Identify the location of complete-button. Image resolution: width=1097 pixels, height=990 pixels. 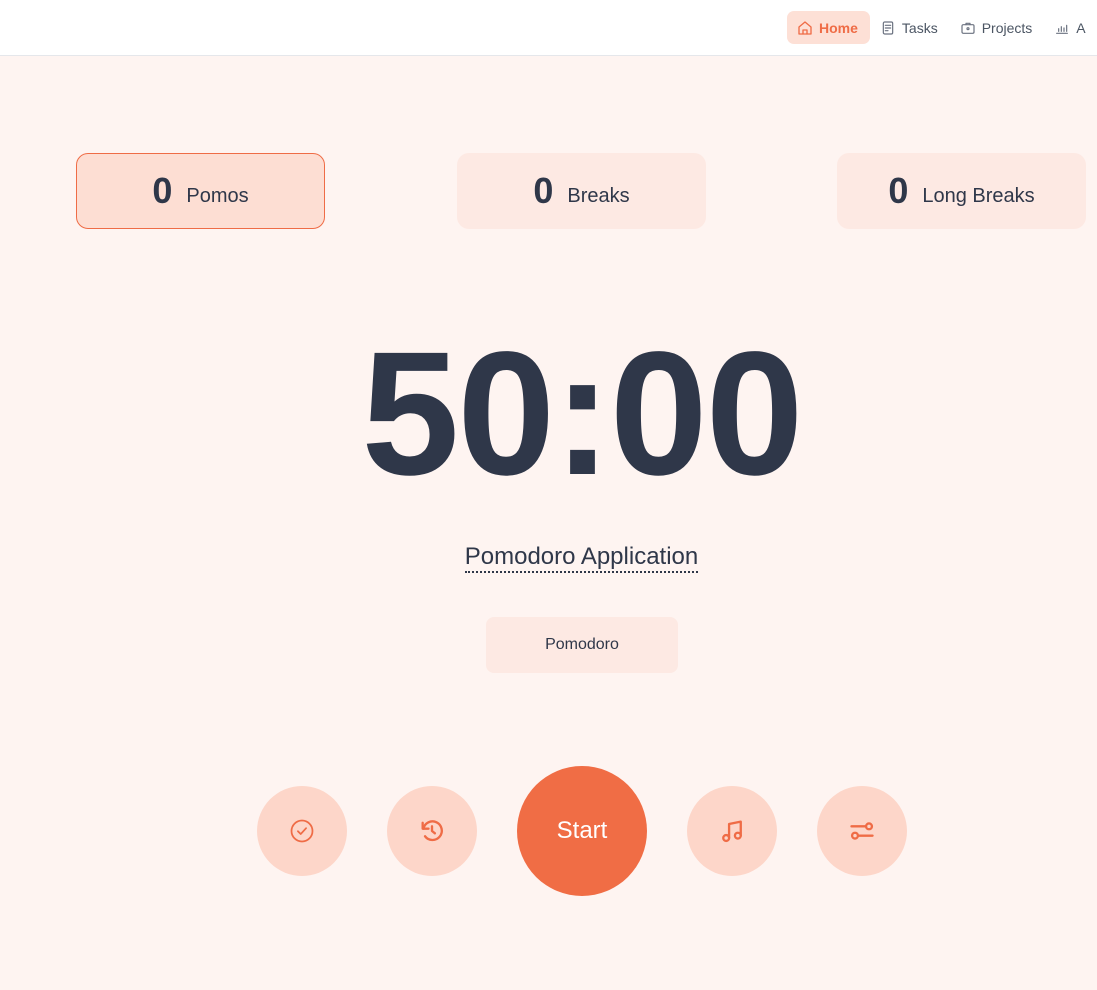
(302, 831).